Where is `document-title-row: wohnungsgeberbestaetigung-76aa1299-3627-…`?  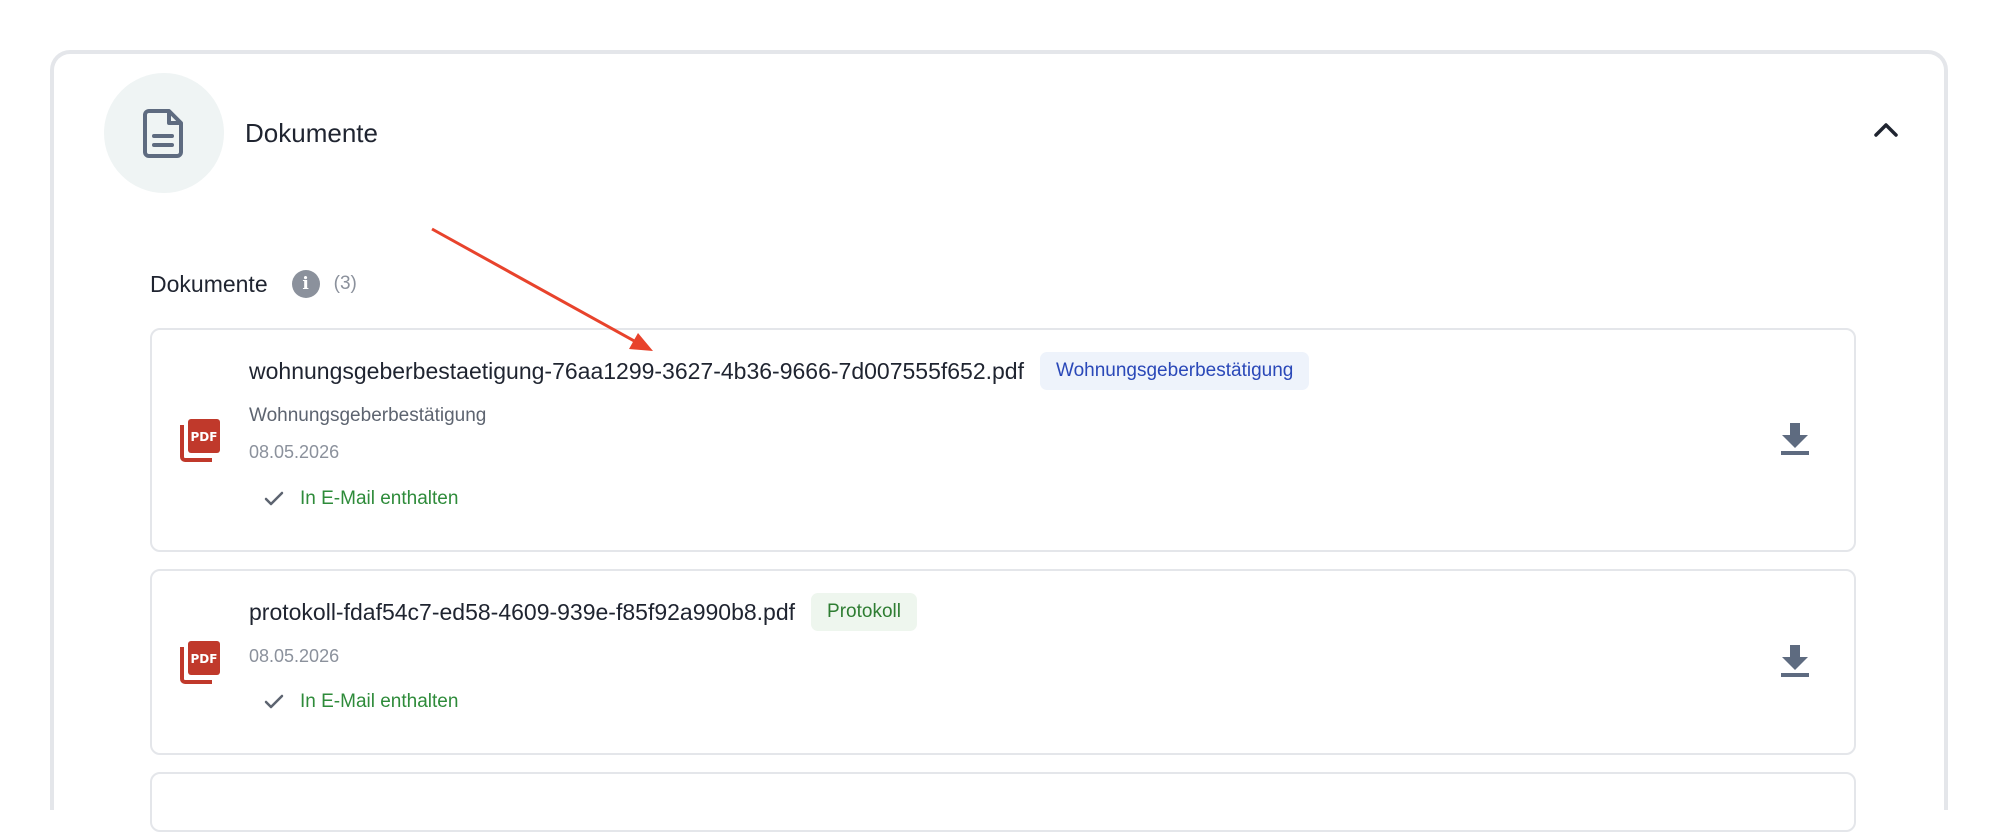 document-title-row: wohnungsgeberbestaetigung-76aa1299-3627-… is located at coordinates (779, 371).